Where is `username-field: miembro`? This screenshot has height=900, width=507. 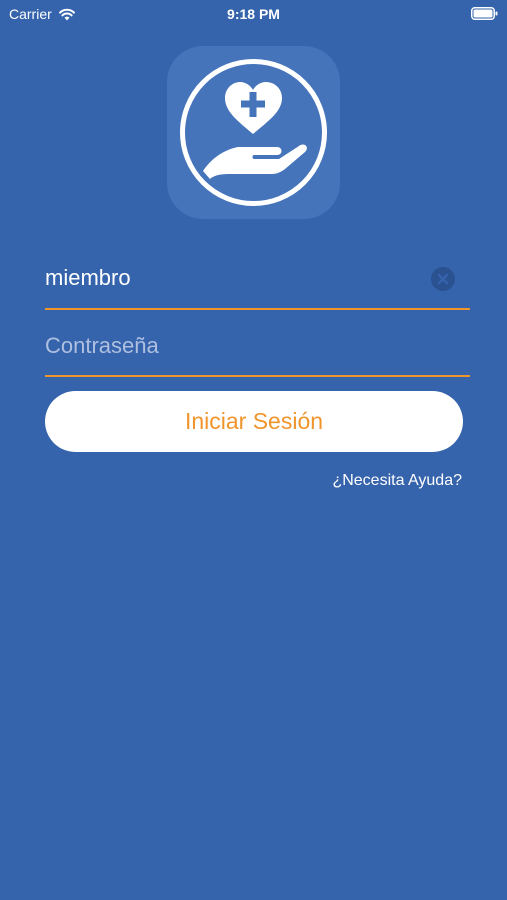 username-field: miembro is located at coordinates (257, 281).